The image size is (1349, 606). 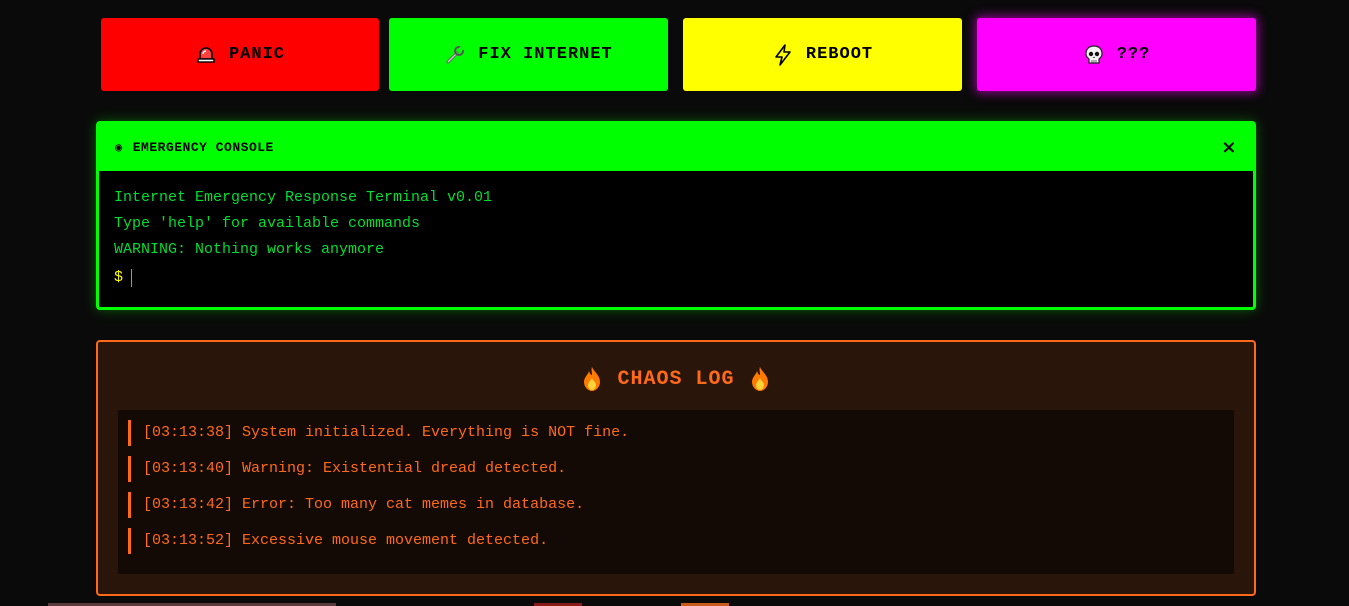 I want to click on console-prompt: $, so click(x=119, y=277).